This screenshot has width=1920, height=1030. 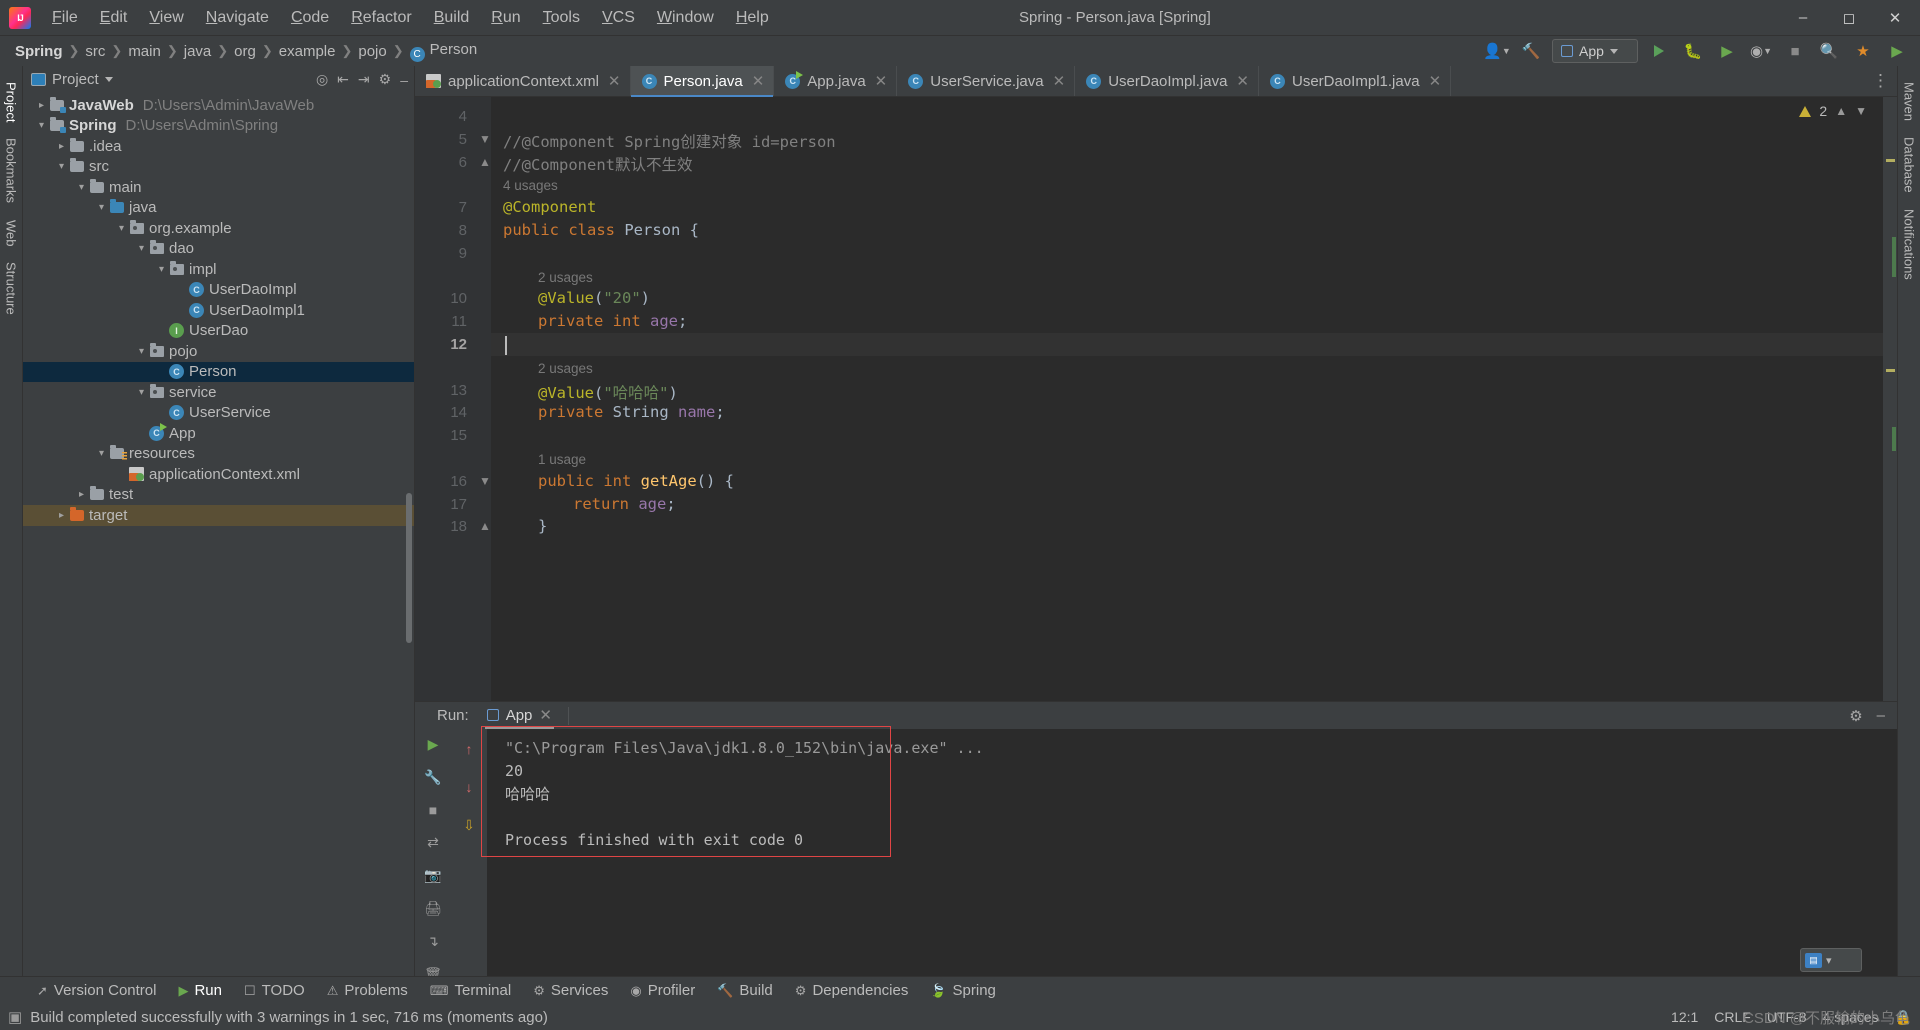 I want to click on code-line: private int age;, so click(x=612, y=321).